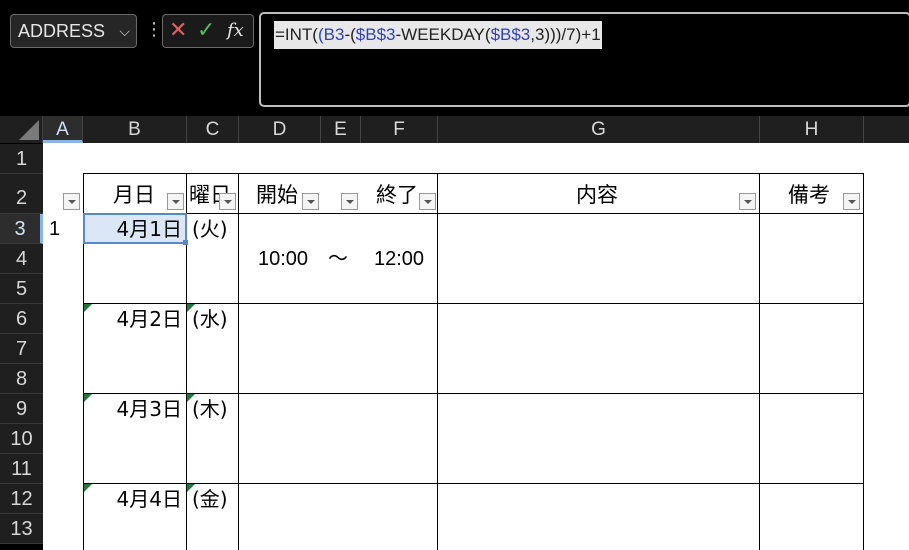 The height and width of the screenshot is (550, 909). Describe the element at coordinates (21, 129) in the screenshot. I see `select-all-corner` at that location.